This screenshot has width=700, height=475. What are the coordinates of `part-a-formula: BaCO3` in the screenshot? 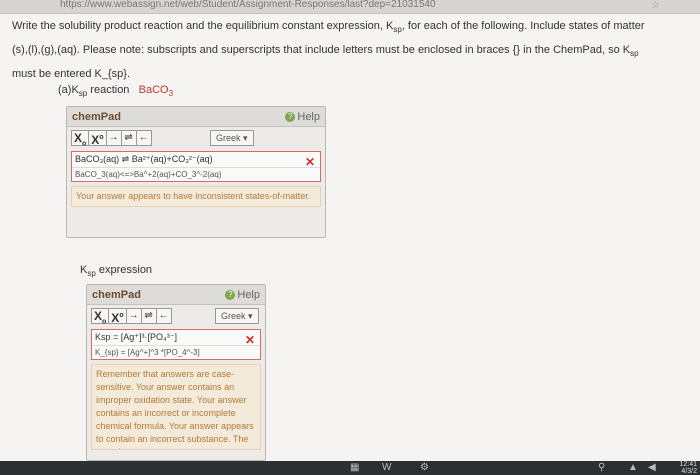 It's located at (156, 91).